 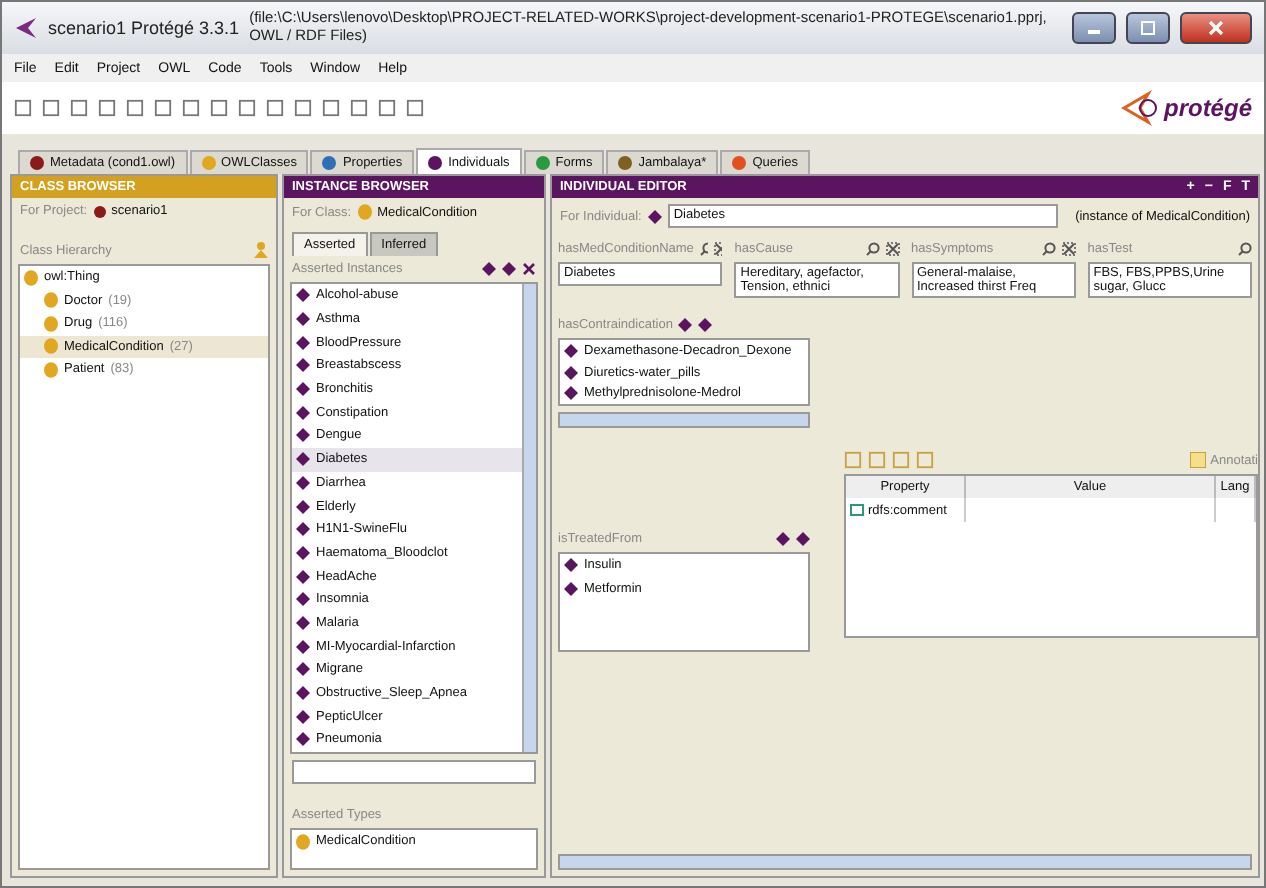 I want to click on instance-icon, so click(x=509, y=269).